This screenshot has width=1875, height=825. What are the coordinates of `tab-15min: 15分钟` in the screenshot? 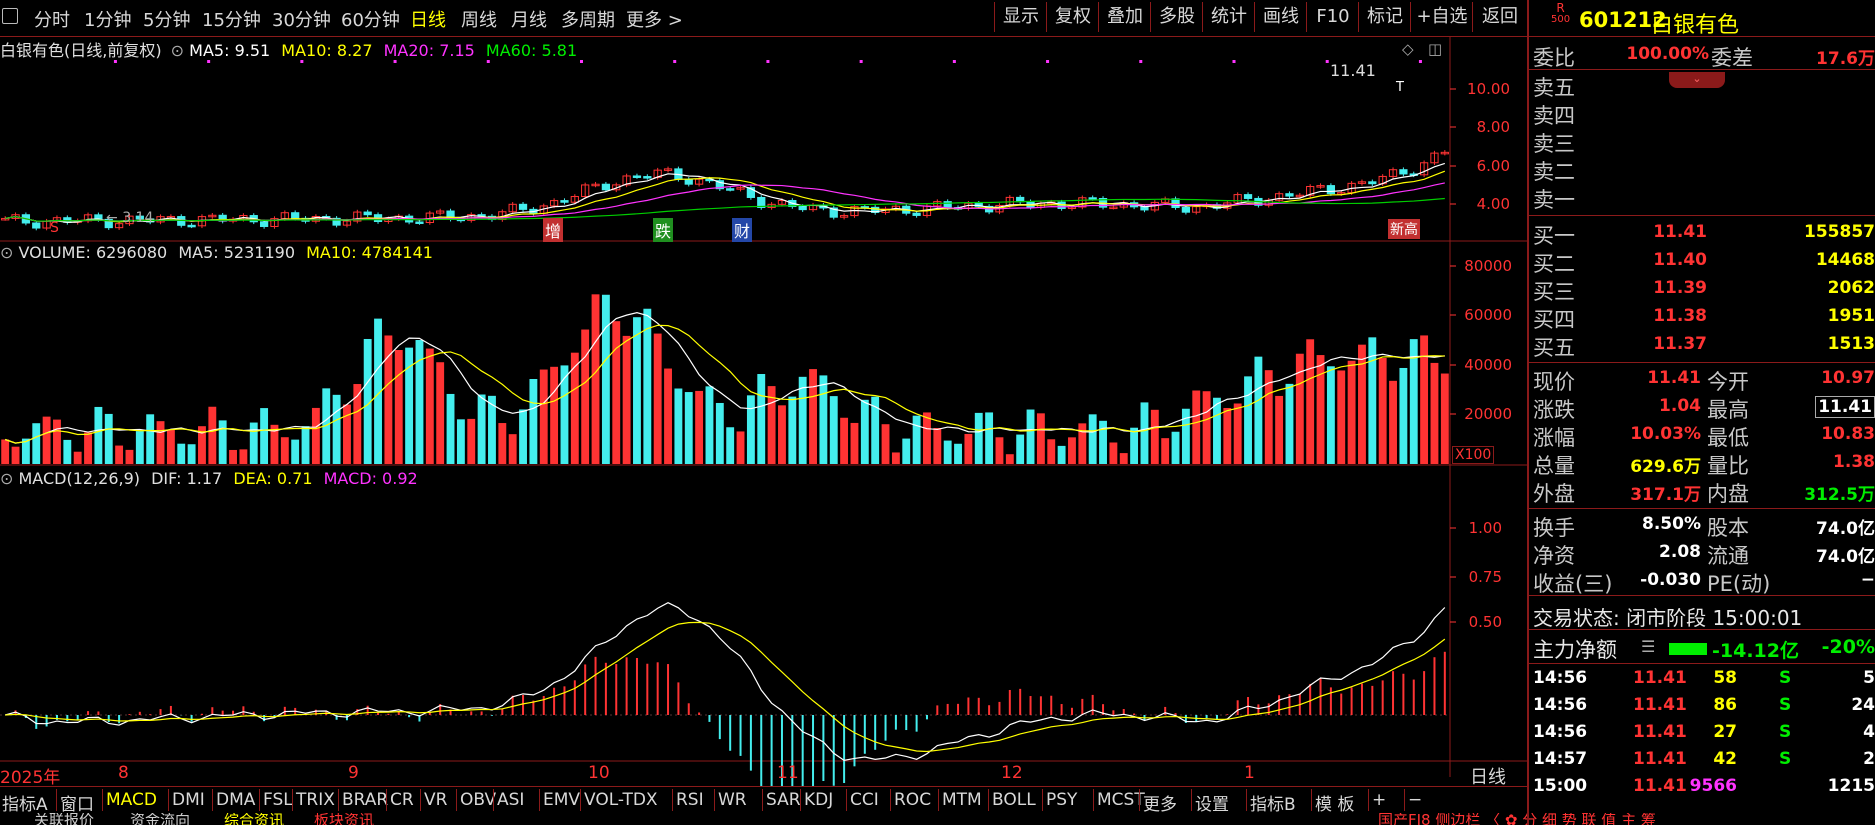 It's located at (231, 19).